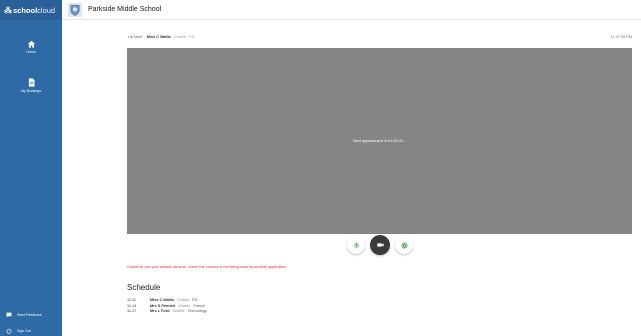  What do you see at coordinates (135, 37) in the screenshot?
I see `up-next-label: Up Next:` at bounding box center [135, 37].